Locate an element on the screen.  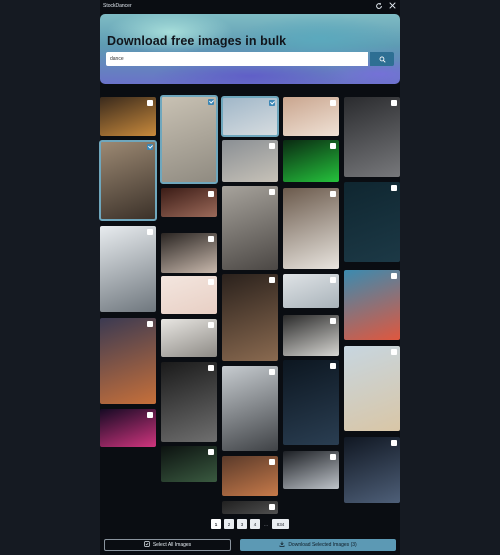
image-tile-couple-red-wall is located at coordinates (189, 202).